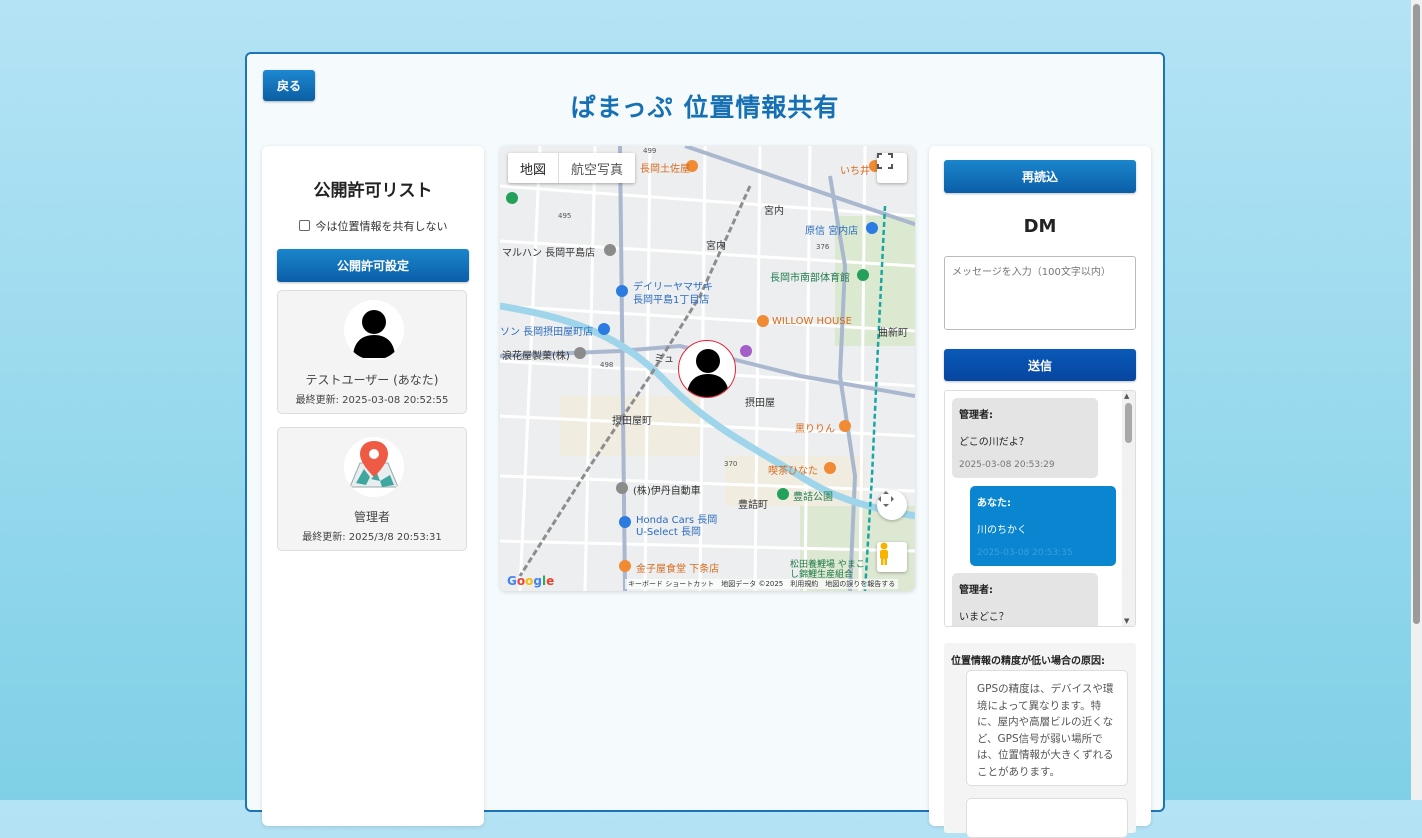 The image size is (1422, 838). Describe the element at coordinates (892, 168) in the screenshot. I see `fullscreen-icon` at that location.